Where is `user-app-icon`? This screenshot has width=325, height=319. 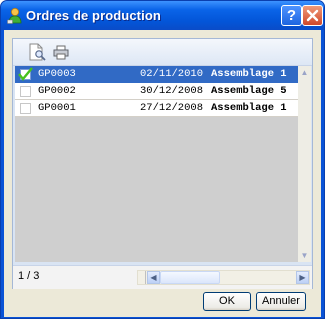 user-app-icon is located at coordinates (14, 16).